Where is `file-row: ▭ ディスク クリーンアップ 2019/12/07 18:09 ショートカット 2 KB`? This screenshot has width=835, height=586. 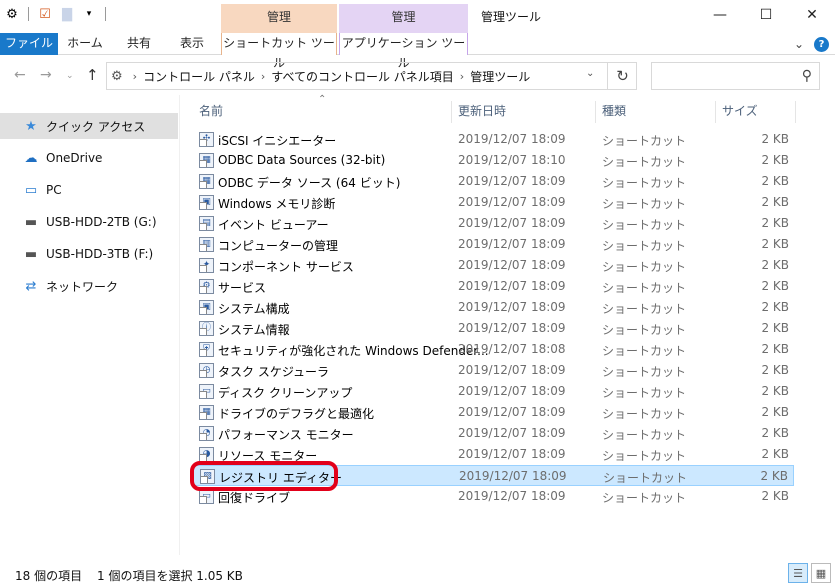 file-row: ▭ ディスク クリーンアップ 2019/12/07 18:09 ショートカット 2 KB is located at coordinates (493, 391).